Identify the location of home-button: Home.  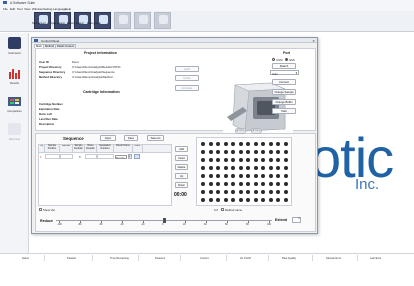
(187, 78).